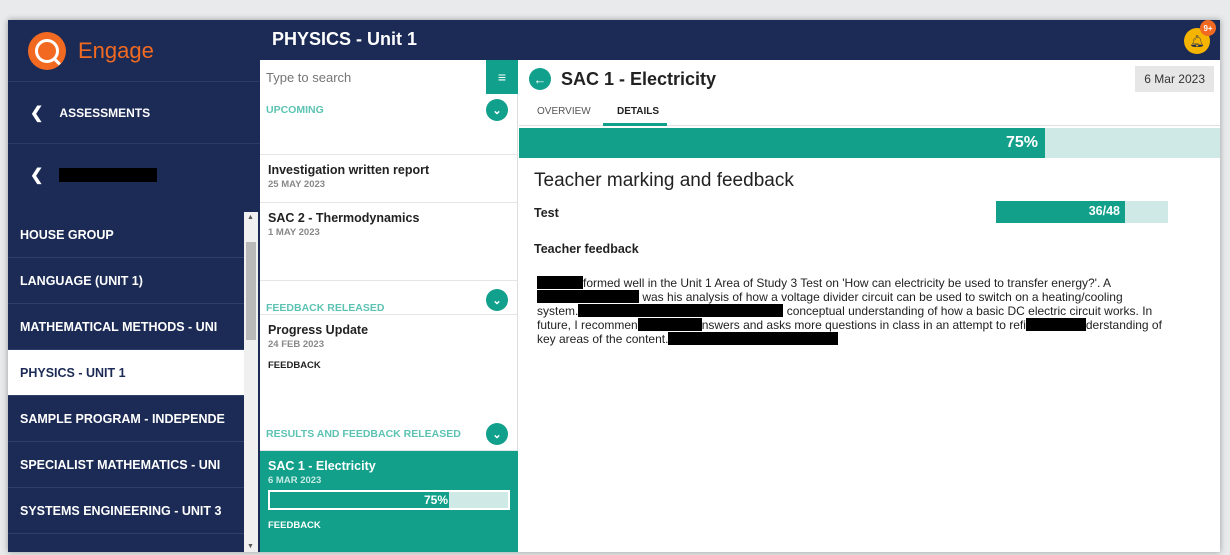 The width and height of the screenshot is (1230, 555). Describe the element at coordinates (638, 111) in the screenshot. I see `tab-details: DETAILS` at that location.